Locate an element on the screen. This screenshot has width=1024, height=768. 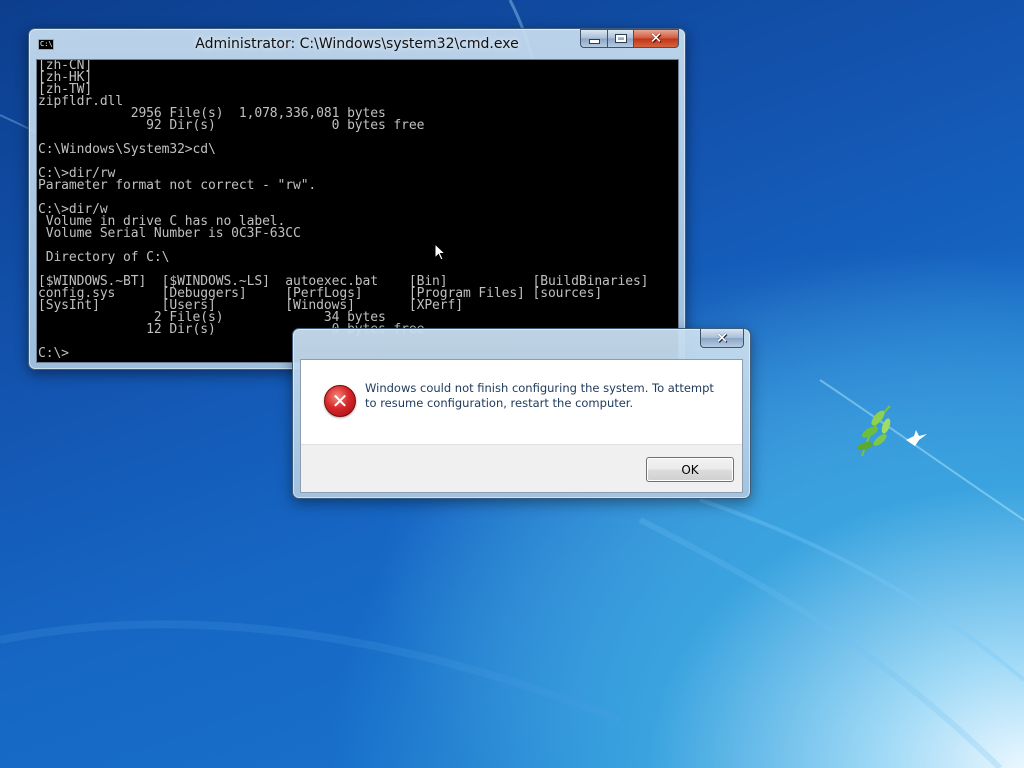
dialog-footer: OK is located at coordinates (521, 468).